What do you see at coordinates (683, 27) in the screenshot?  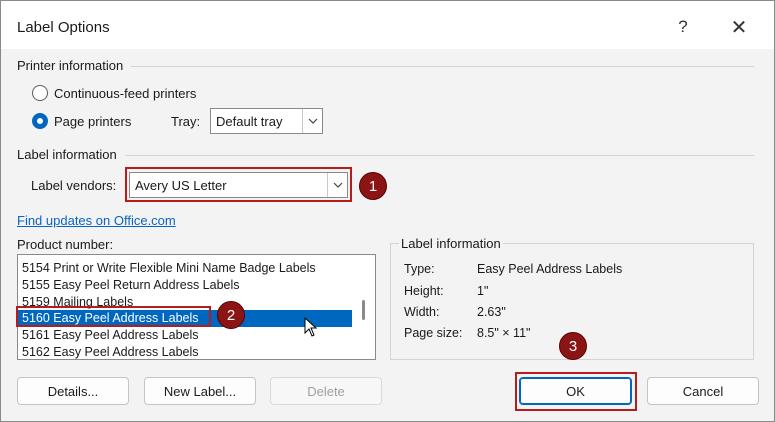 I see `help-button: ?` at bounding box center [683, 27].